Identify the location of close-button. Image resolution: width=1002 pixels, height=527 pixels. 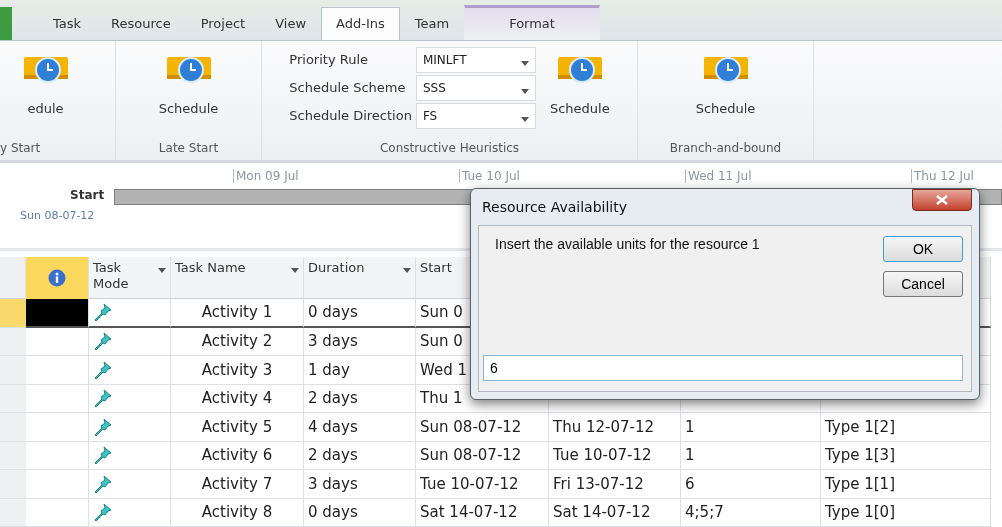
(942, 200).